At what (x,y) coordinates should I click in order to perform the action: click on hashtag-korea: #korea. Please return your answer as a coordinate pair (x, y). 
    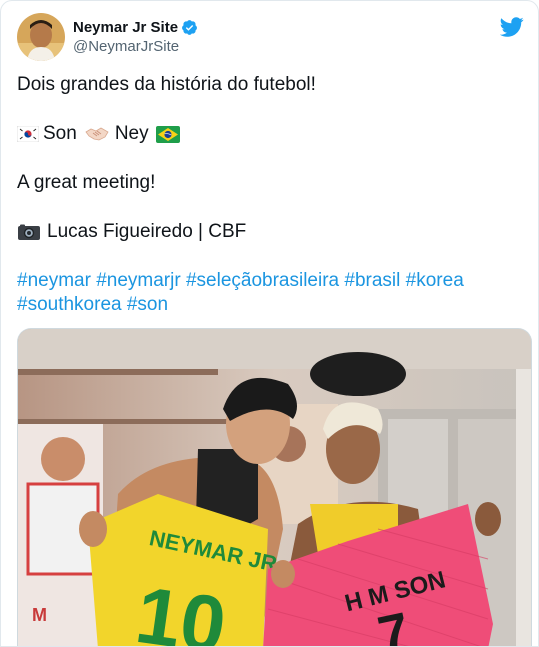
    Looking at the image, I should click on (435, 281).